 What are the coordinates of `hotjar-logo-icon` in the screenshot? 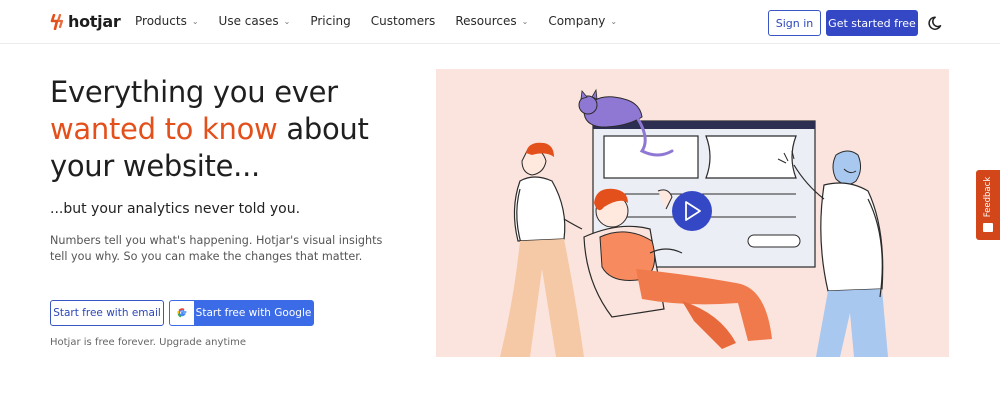 It's located at (57, 21).